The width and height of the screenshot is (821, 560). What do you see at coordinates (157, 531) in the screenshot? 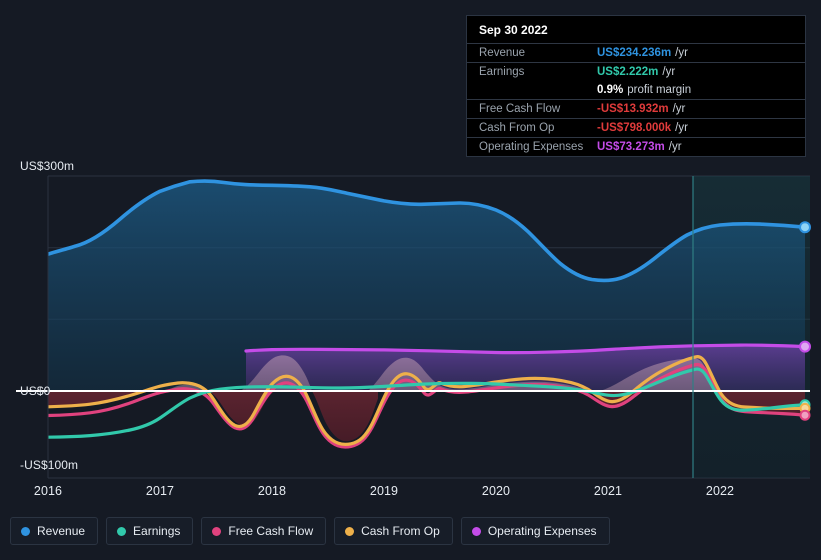
I see `legend-label-earnings: Earnings` at bounding box center [157, 531].